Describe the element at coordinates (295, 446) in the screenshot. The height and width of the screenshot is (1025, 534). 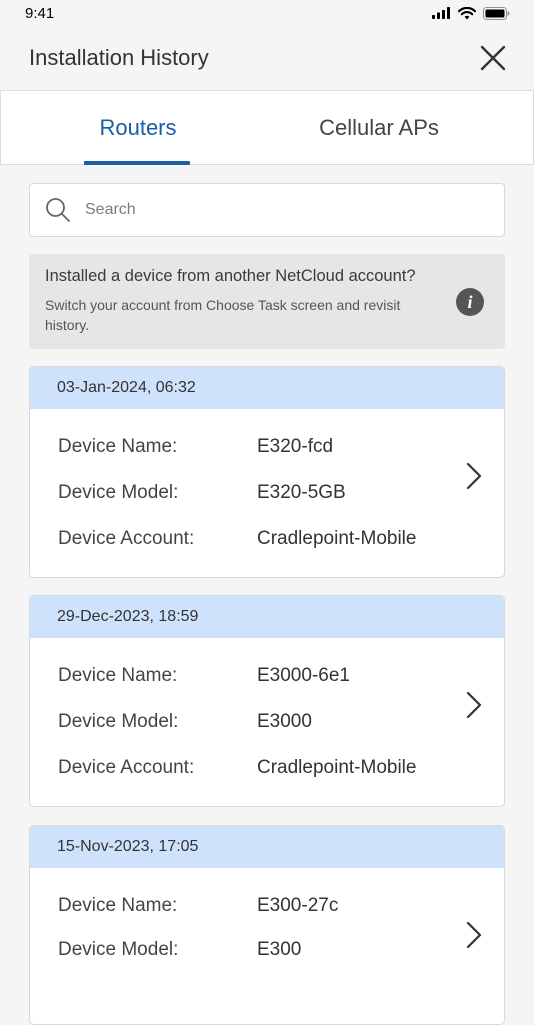
I see `device-name-value: E320-fcd` at that location.